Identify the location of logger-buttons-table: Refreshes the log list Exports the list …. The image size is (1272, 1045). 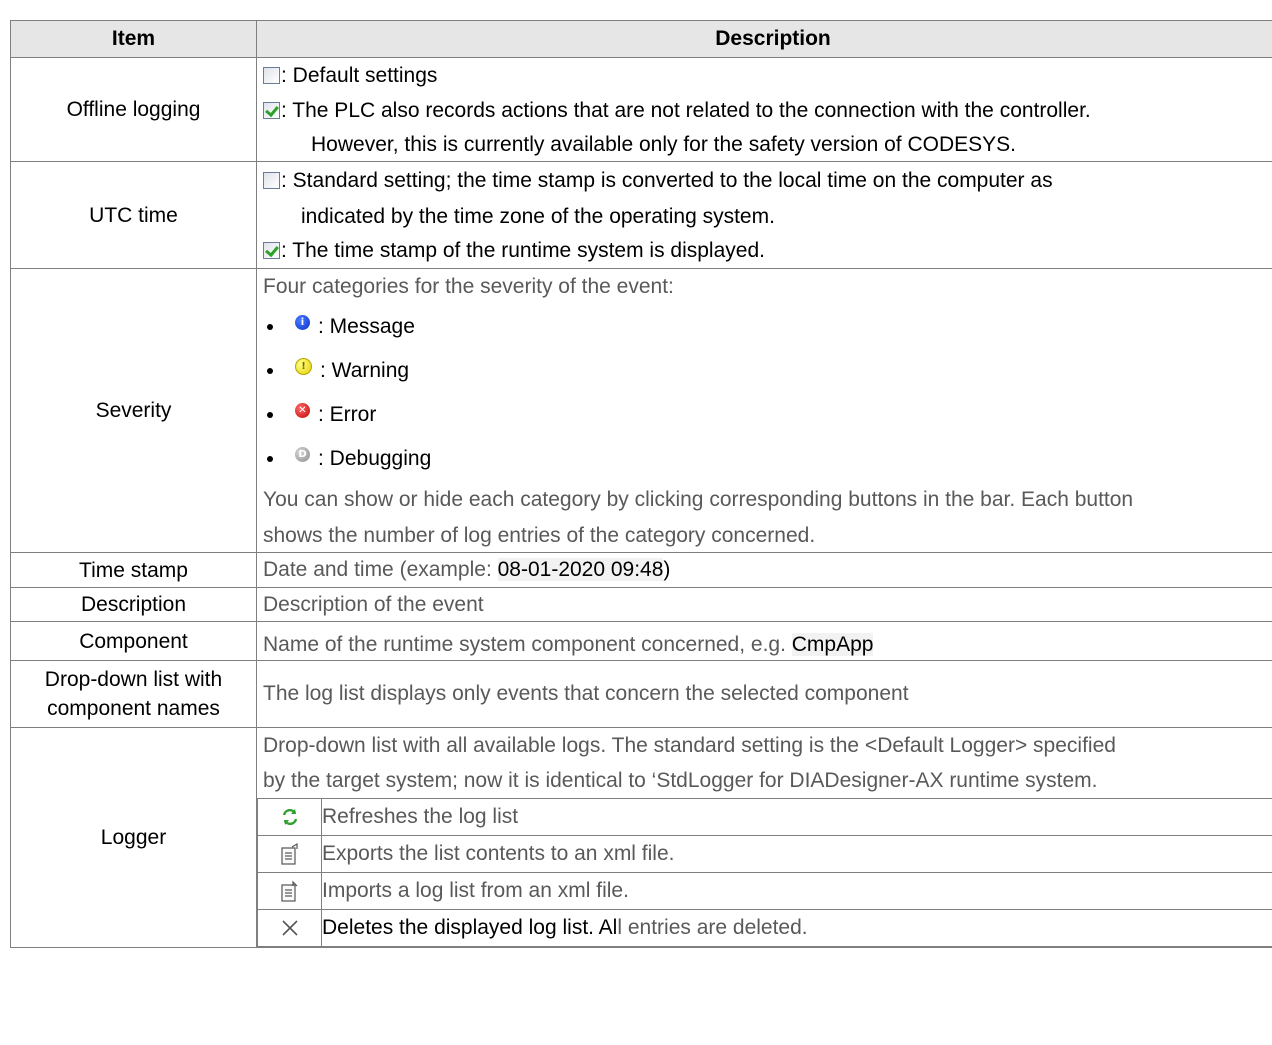
(764, 872).